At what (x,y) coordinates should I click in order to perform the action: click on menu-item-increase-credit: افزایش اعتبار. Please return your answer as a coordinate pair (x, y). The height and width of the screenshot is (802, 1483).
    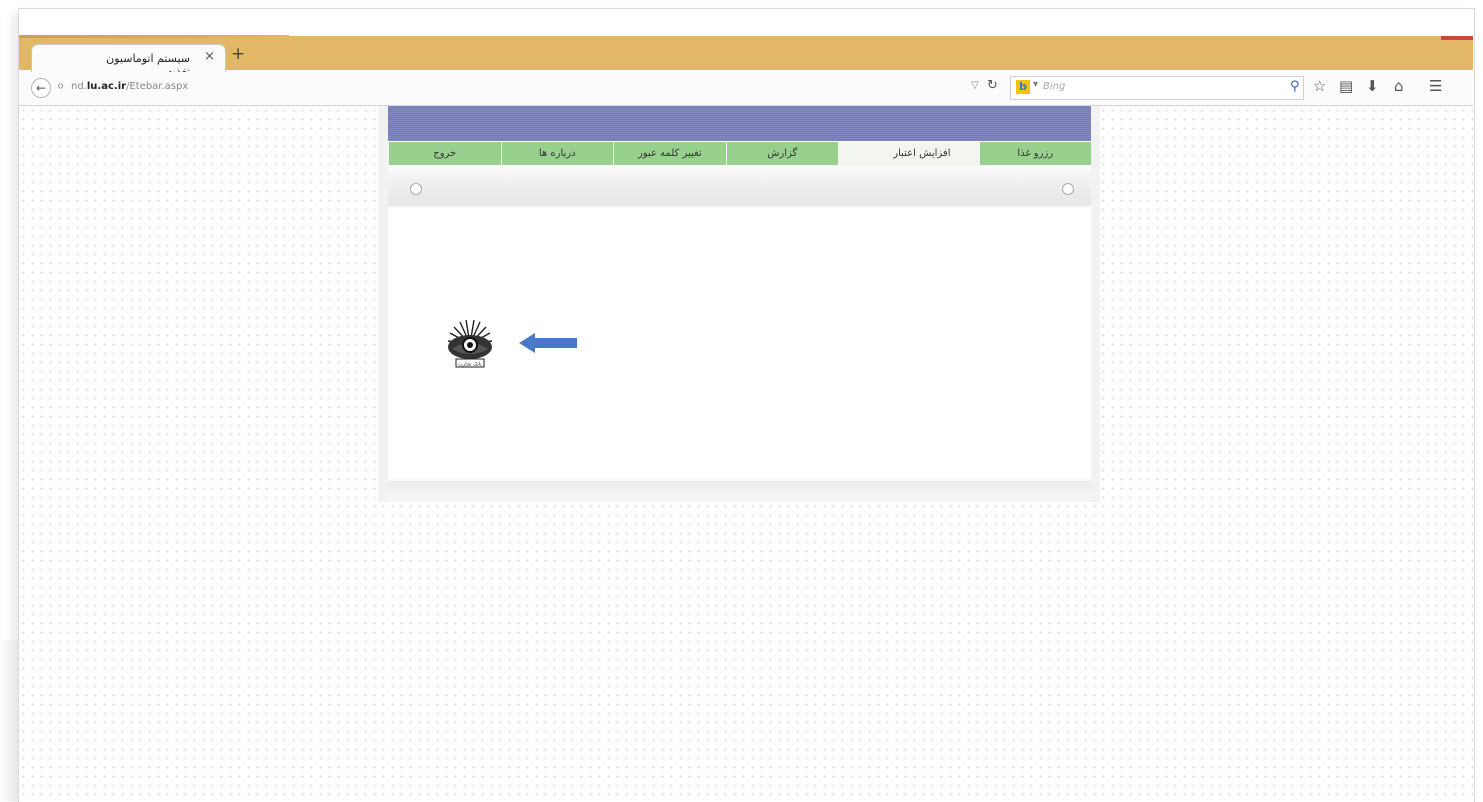
    Looking at the image, I should click on (908, 153).